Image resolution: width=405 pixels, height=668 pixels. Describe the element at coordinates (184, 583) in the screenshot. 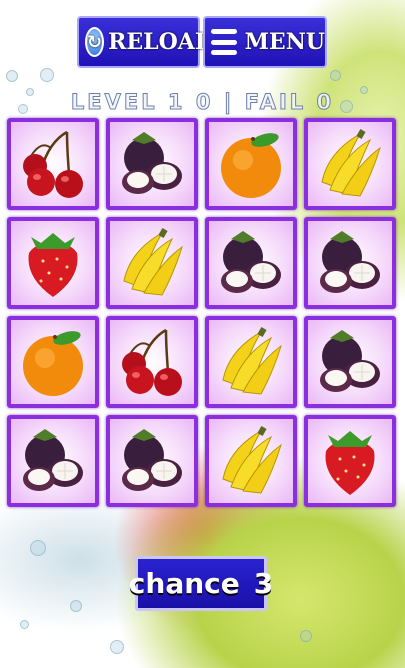

I see `chance-label: chance` at that location.